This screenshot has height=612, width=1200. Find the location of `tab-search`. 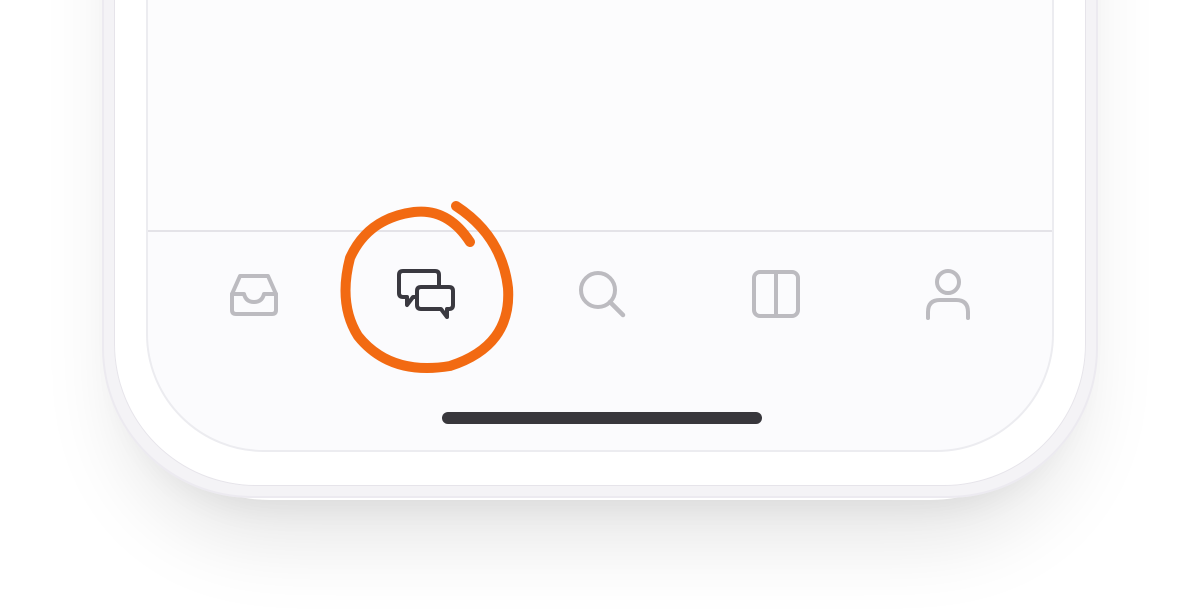

tab-search is located at coordinates (602, 294).